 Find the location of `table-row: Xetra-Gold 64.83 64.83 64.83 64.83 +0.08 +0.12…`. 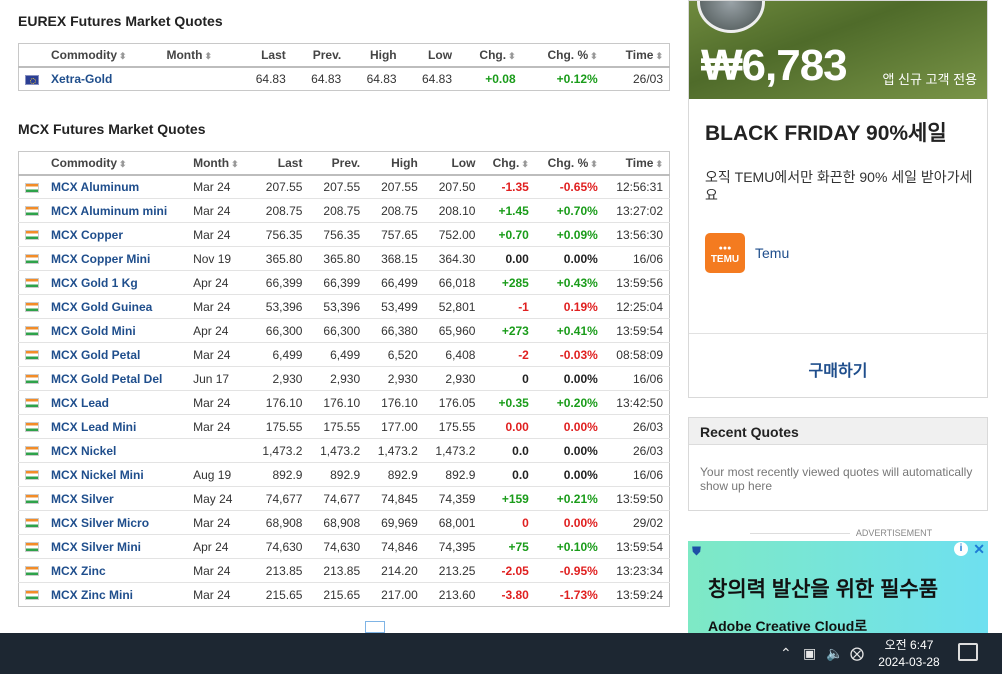

table-row: Xetra-Gold 64.83 64.83 64.83 64.83 +0.08 +0.12… is located at coordinates (344, 79).